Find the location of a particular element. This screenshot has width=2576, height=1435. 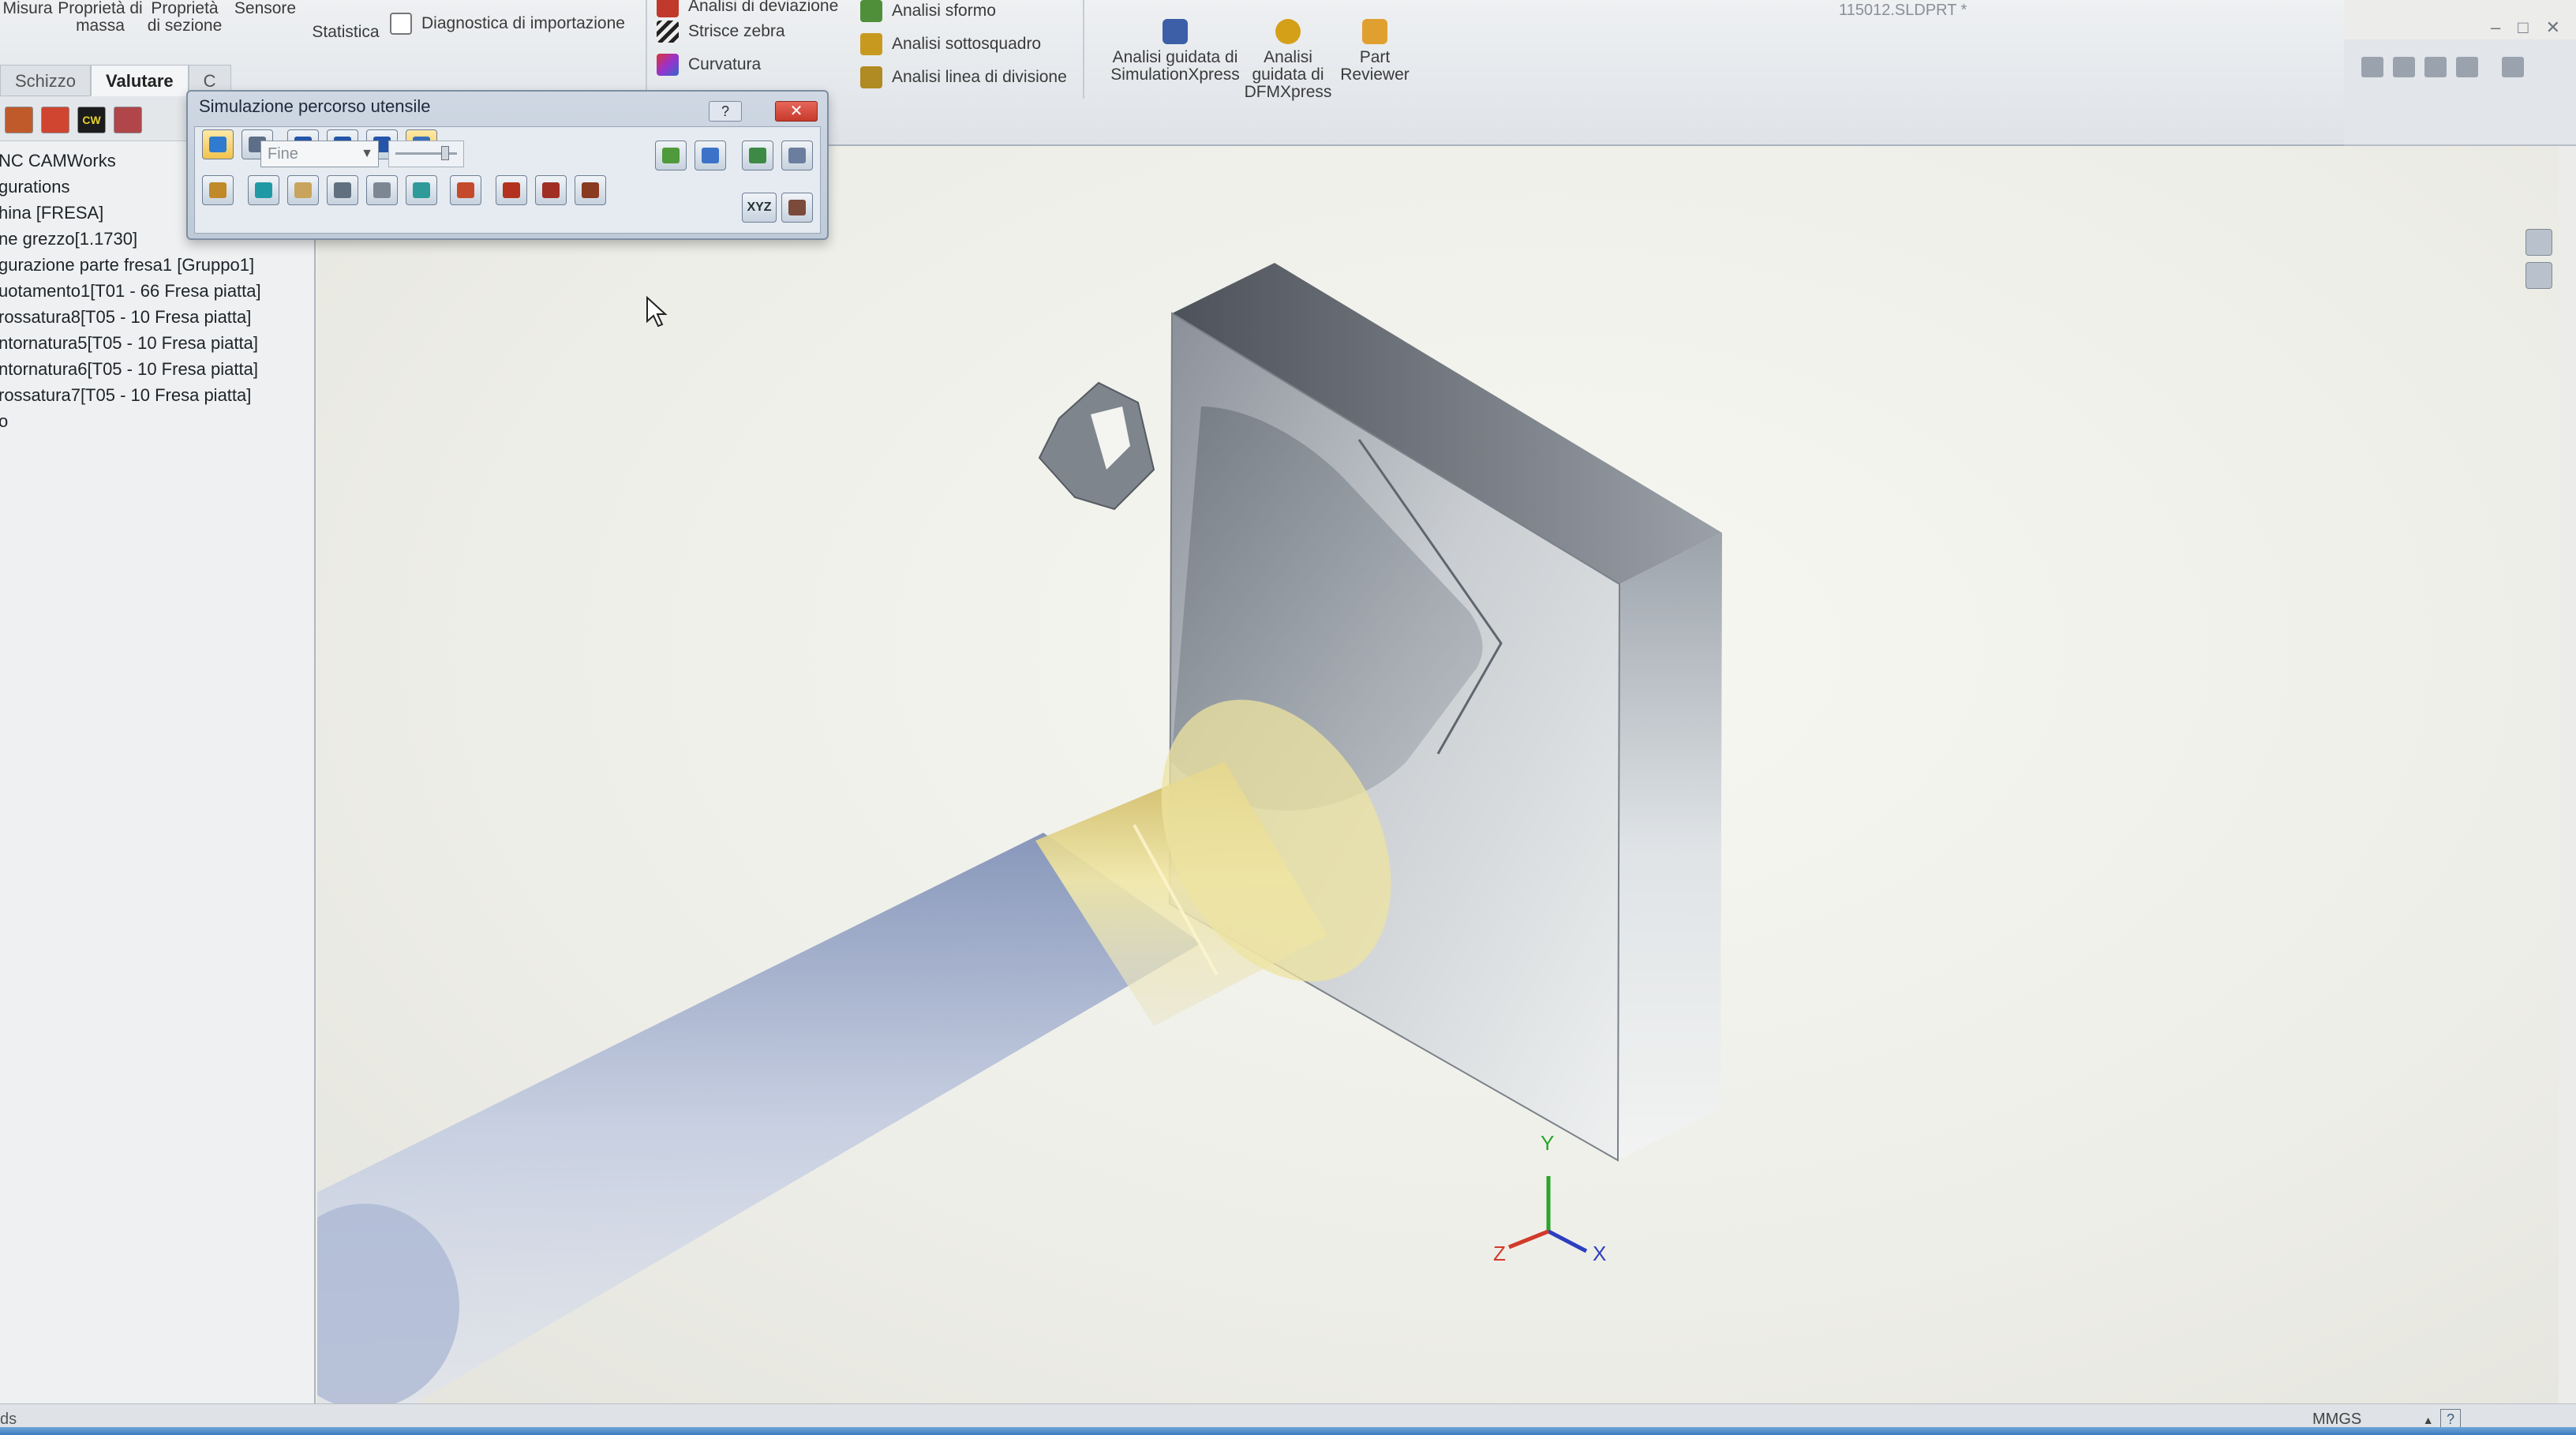

mouse-cursor-icon is located at coordinates (657, 311).